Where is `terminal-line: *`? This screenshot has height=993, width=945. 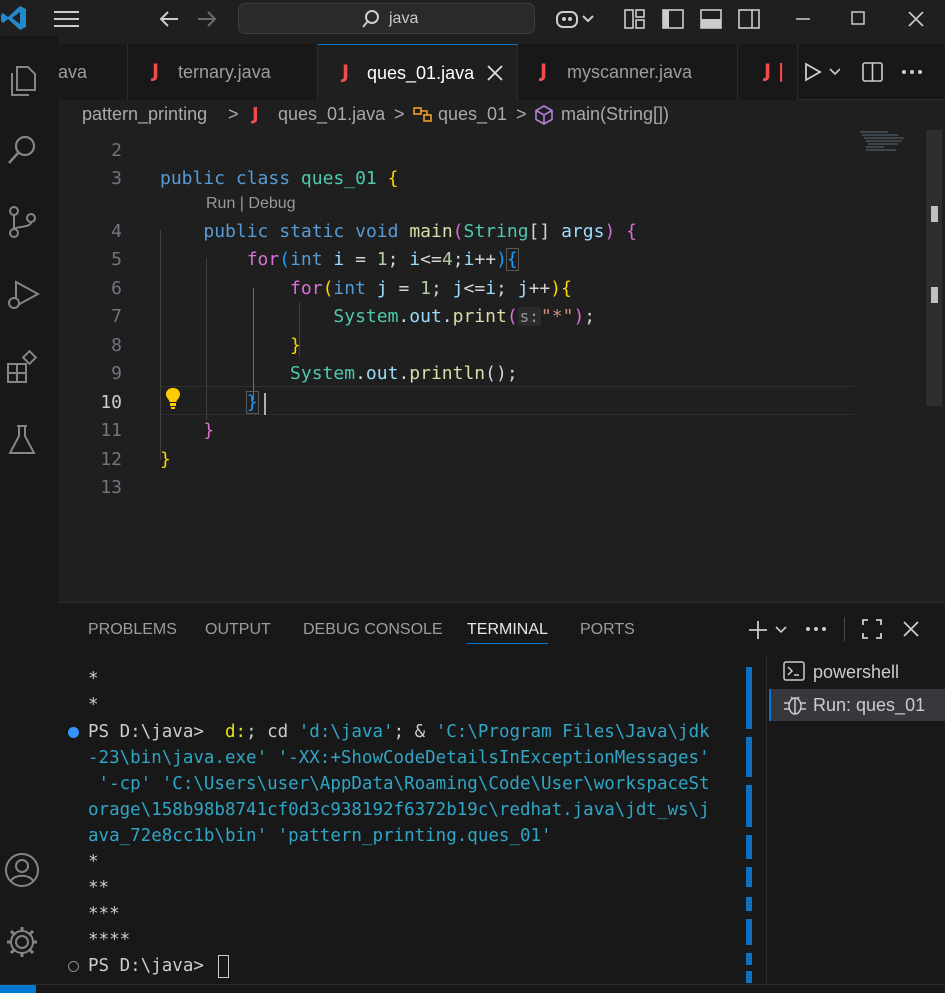 terminal-line: * is located at coordinates (93, 679).